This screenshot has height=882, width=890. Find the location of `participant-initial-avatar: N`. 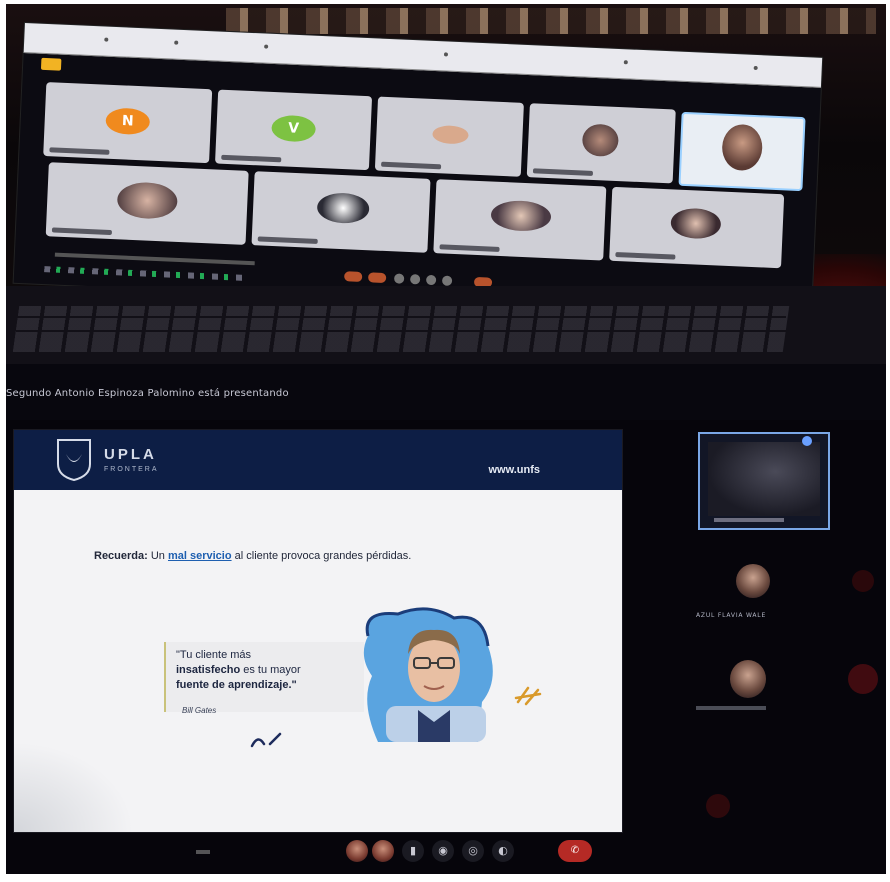

participant-initial-avatar: N is located at coordinates (128, 121).